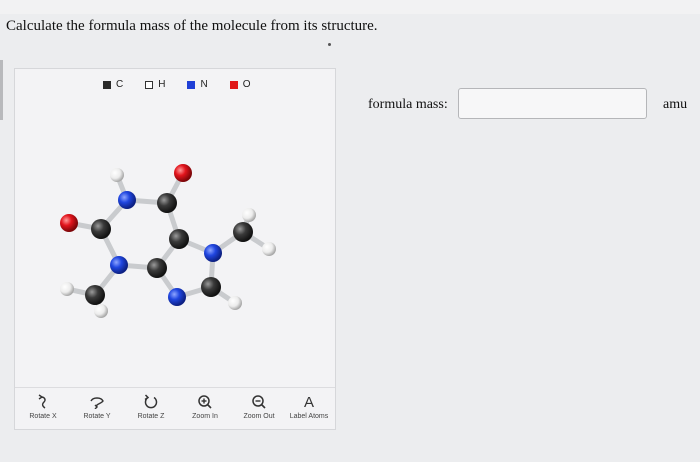 The width and height of the screenshot is (700, 462). Describe the element at coordinates (1, 90) in the screenshot. I see `left-edge-rule` at that location.